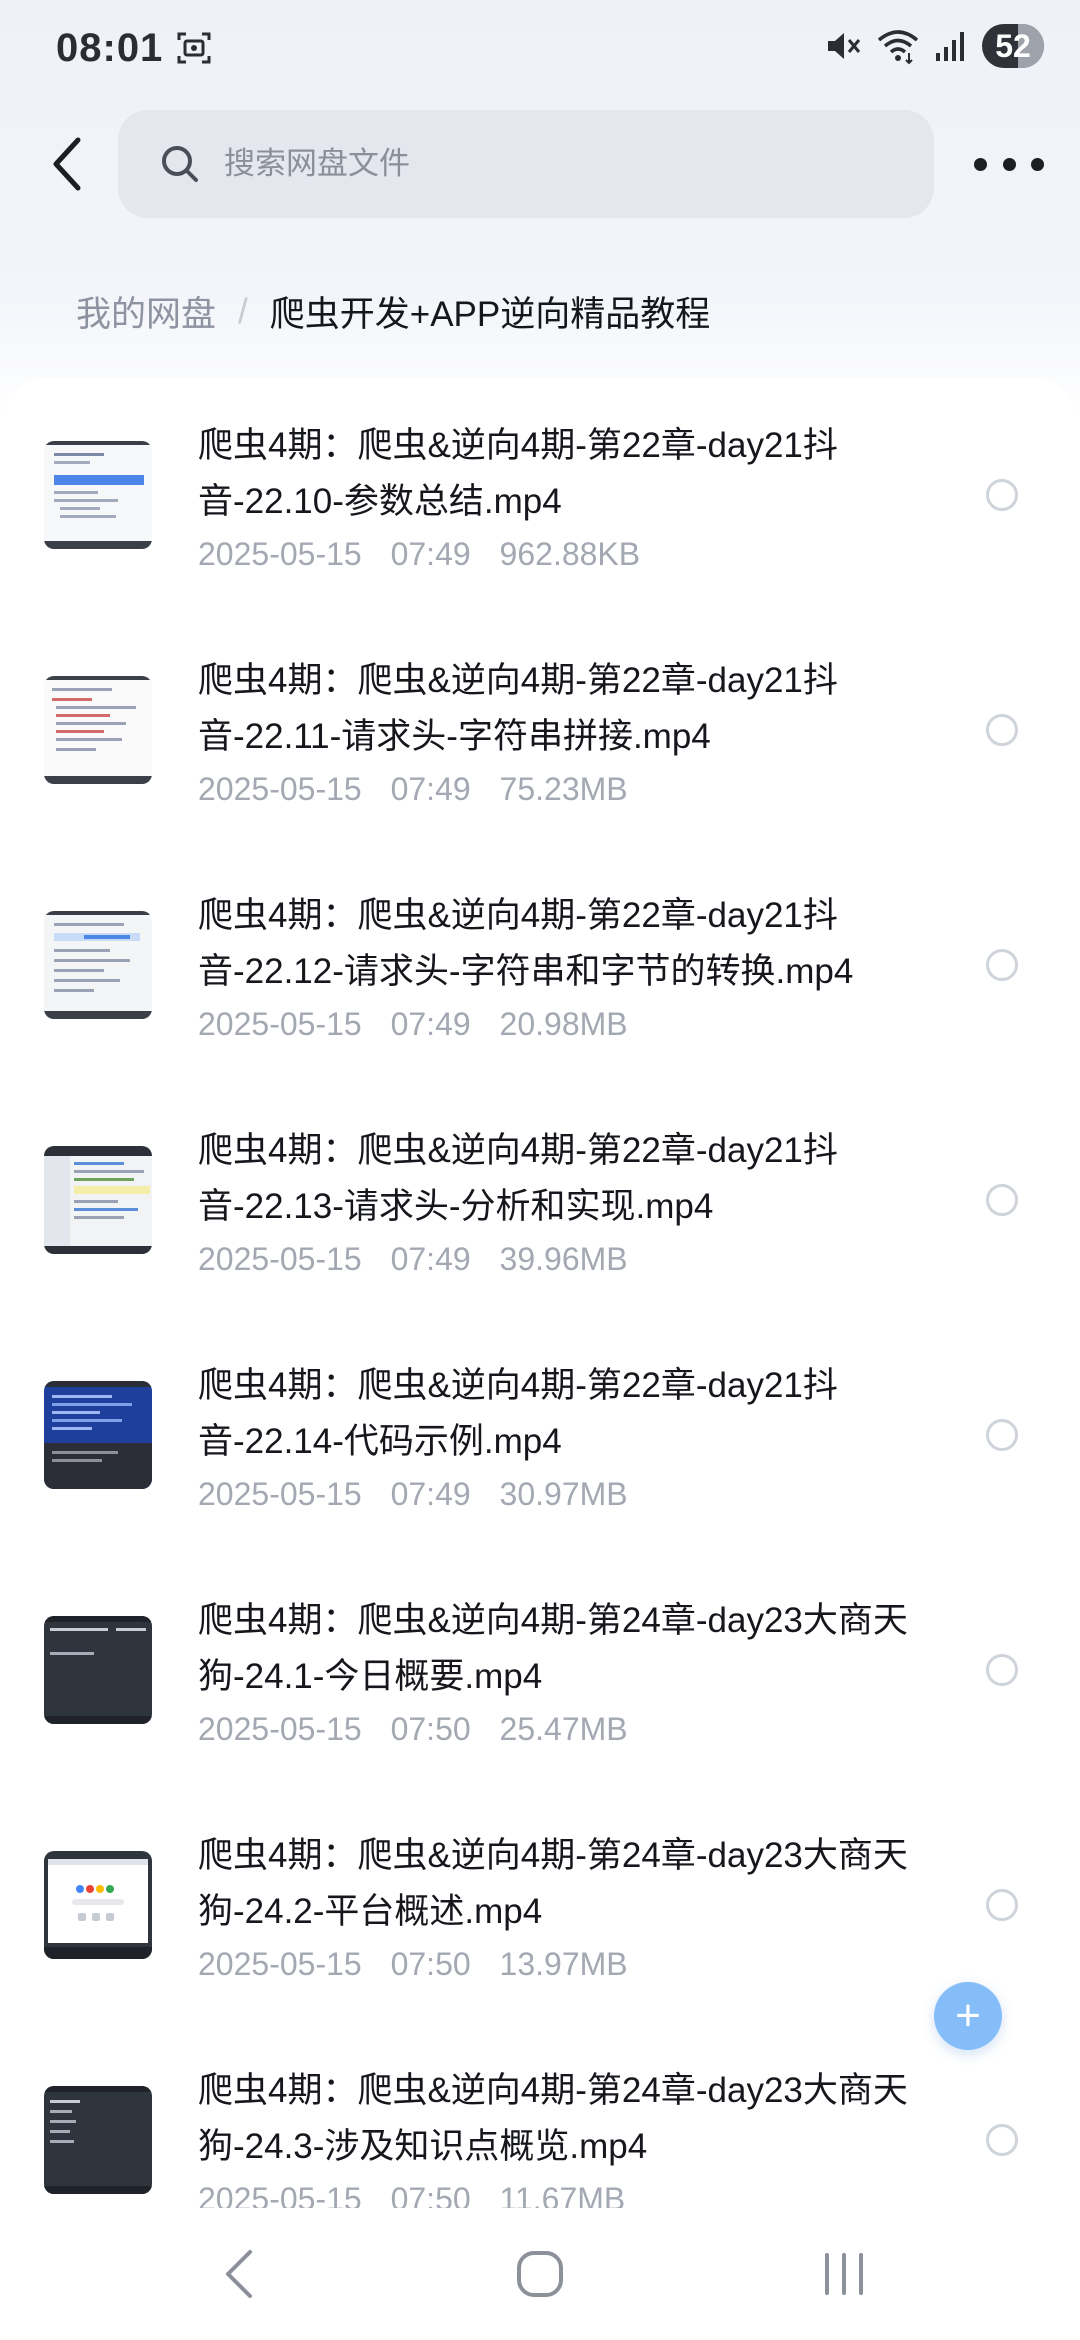 The height and width of the screenshot is (2340, 1080). I want to click on file-name: 爬虫4期：爬虫&逆向4期-第22章-day21抖音-22.10-参数总结.mp4, so click(518, 473).